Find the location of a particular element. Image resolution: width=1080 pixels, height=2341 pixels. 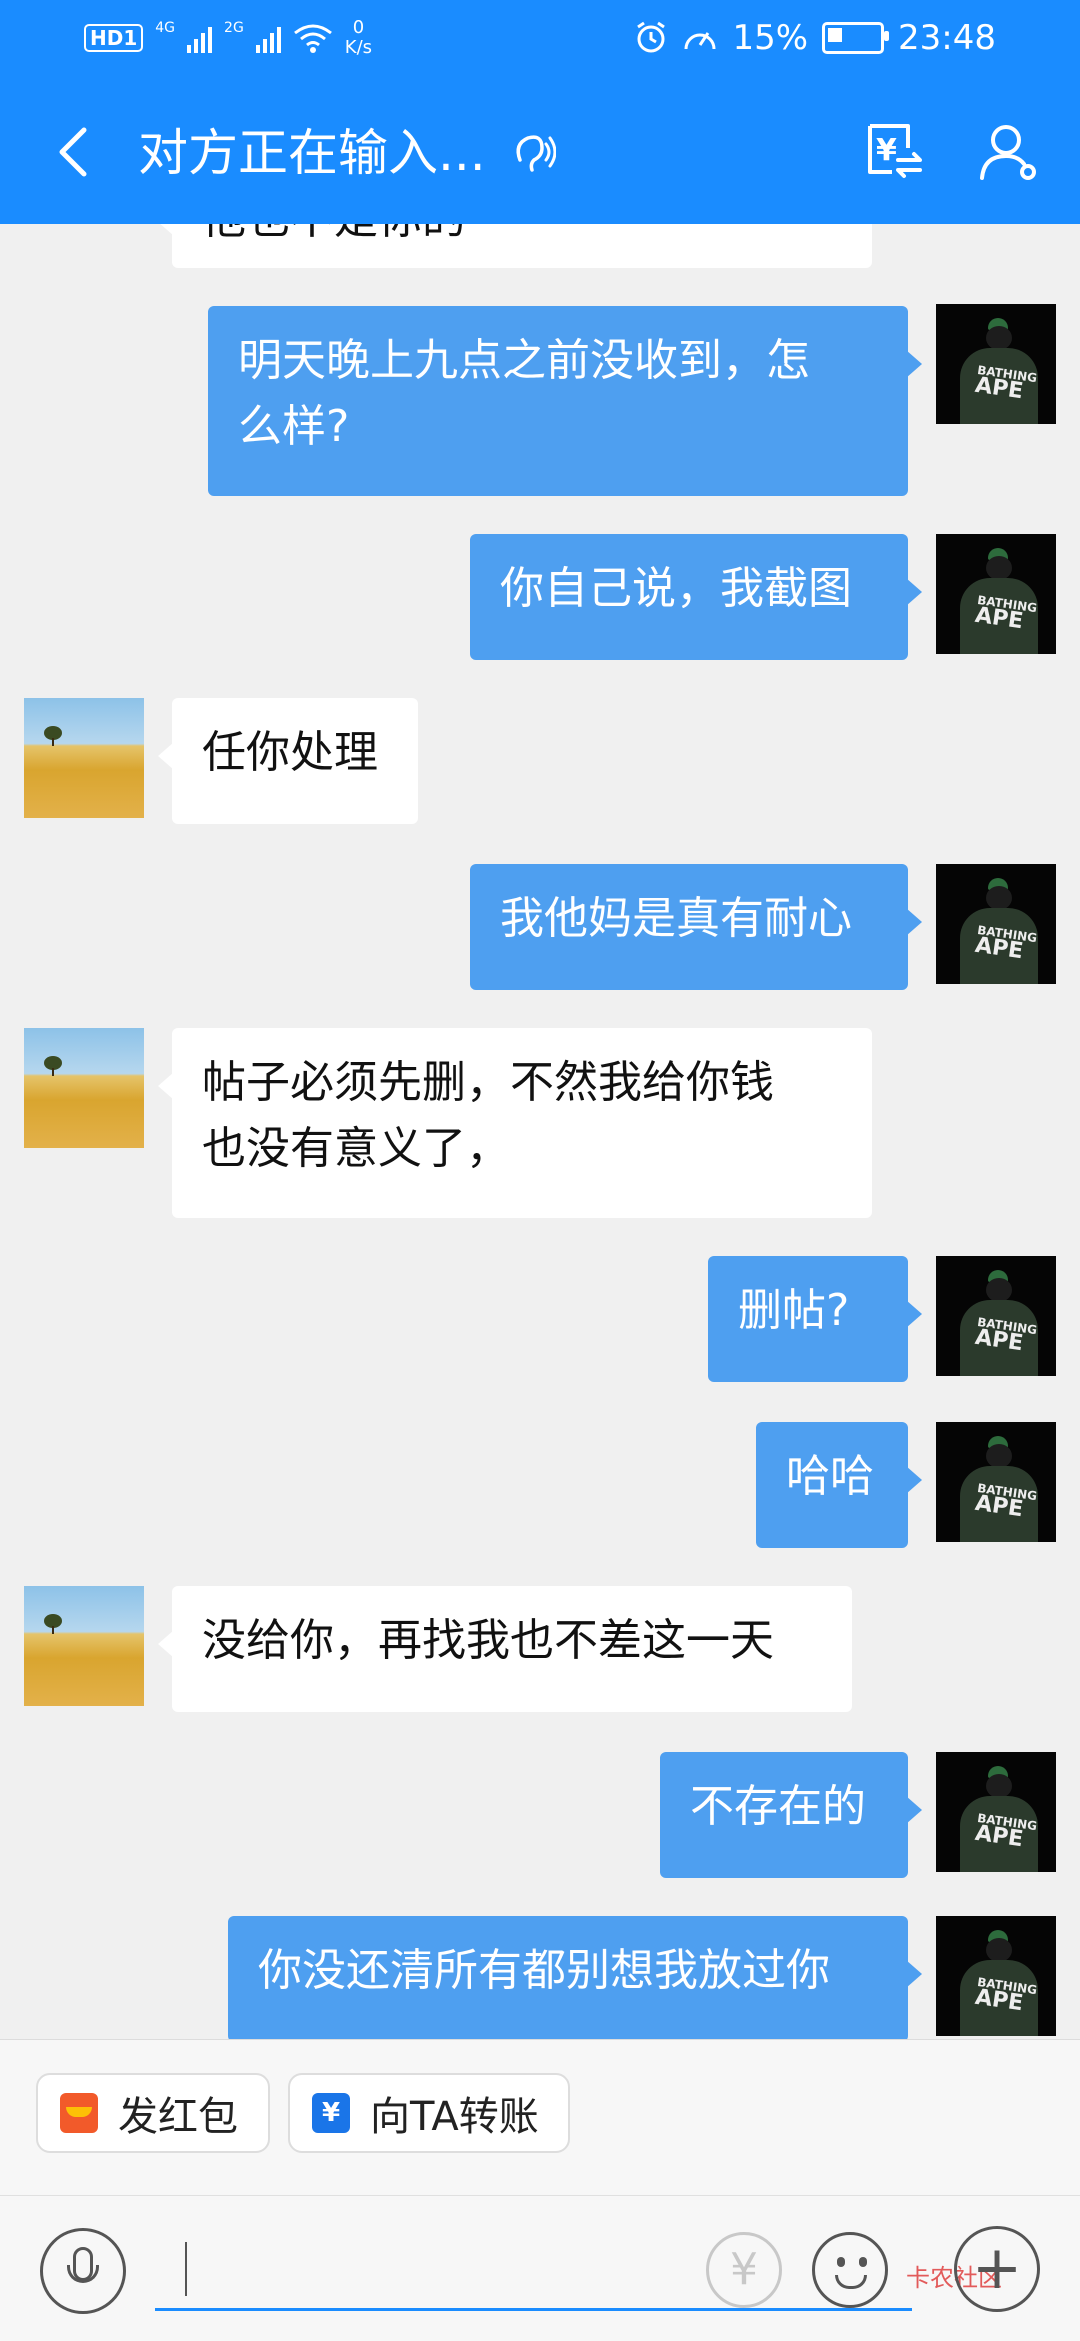

message-text: 任你处理 is located at coordinates (290, 752).